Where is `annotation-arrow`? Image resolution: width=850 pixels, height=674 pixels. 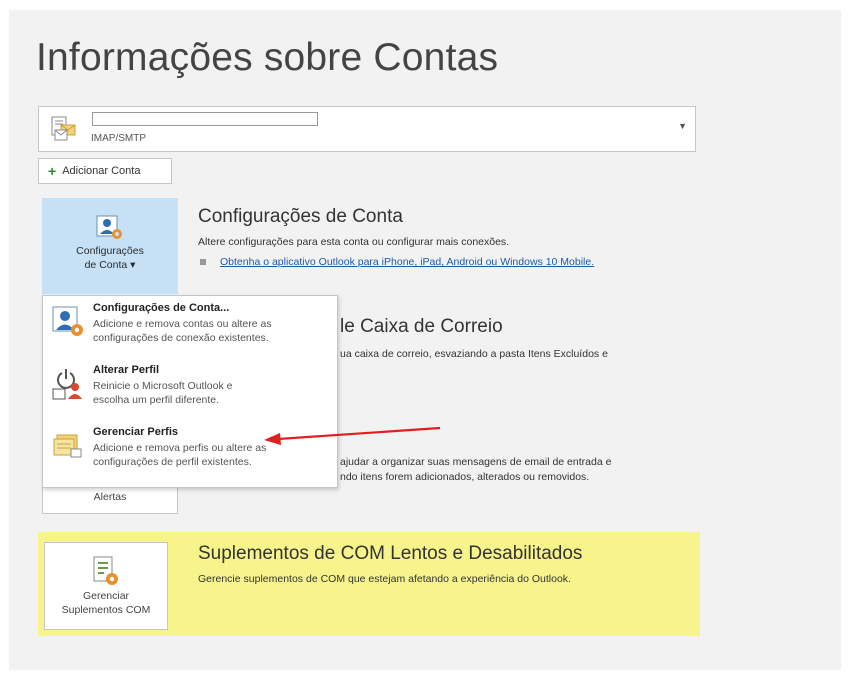
annotation-arrow is located at coordinates (352, 435).